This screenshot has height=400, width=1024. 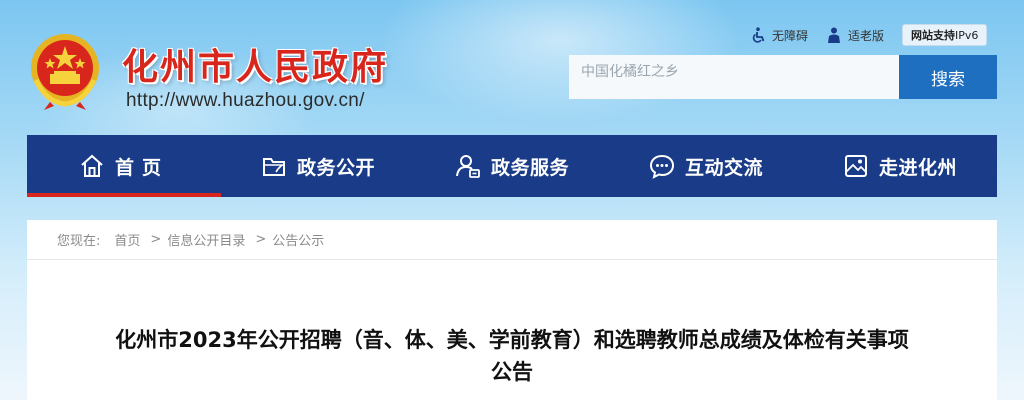 I want to click on ipv6-badge: 网站支持IPv6, so click(x=945, y=35).